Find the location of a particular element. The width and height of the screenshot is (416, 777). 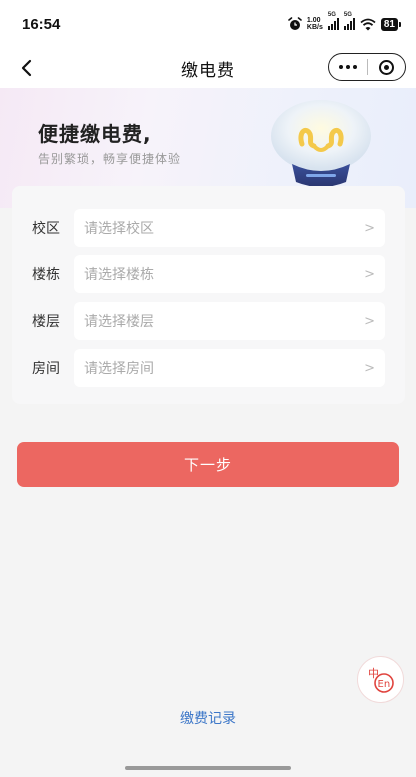

status-icons: 1.00 KB/s 5G 5G 81 is located at coordinates (345, 21).